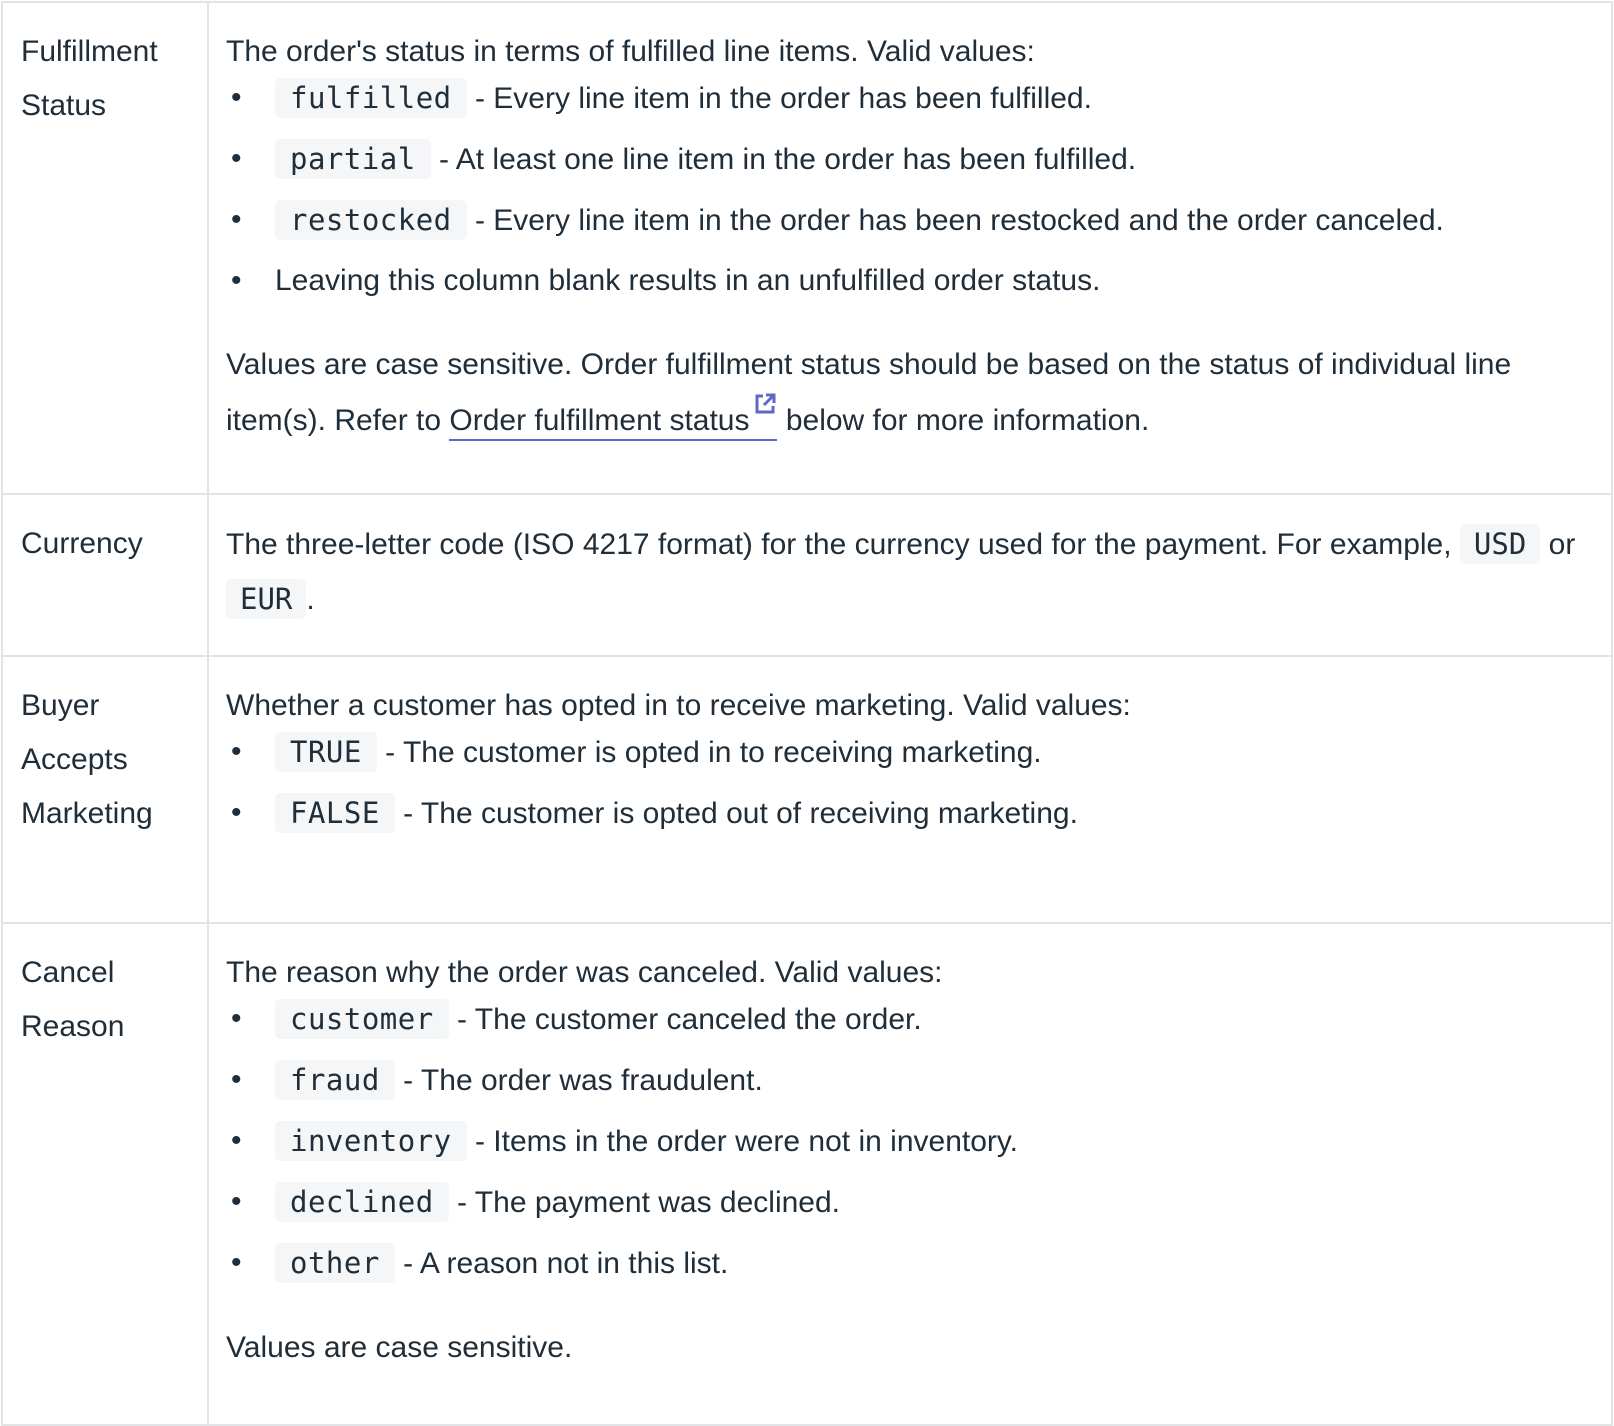 The height and width of the screenshot is (1426, 1614). Describe the element at coordinates (1500, 544) in the screenshot. I see `value-code: USD` at that location.